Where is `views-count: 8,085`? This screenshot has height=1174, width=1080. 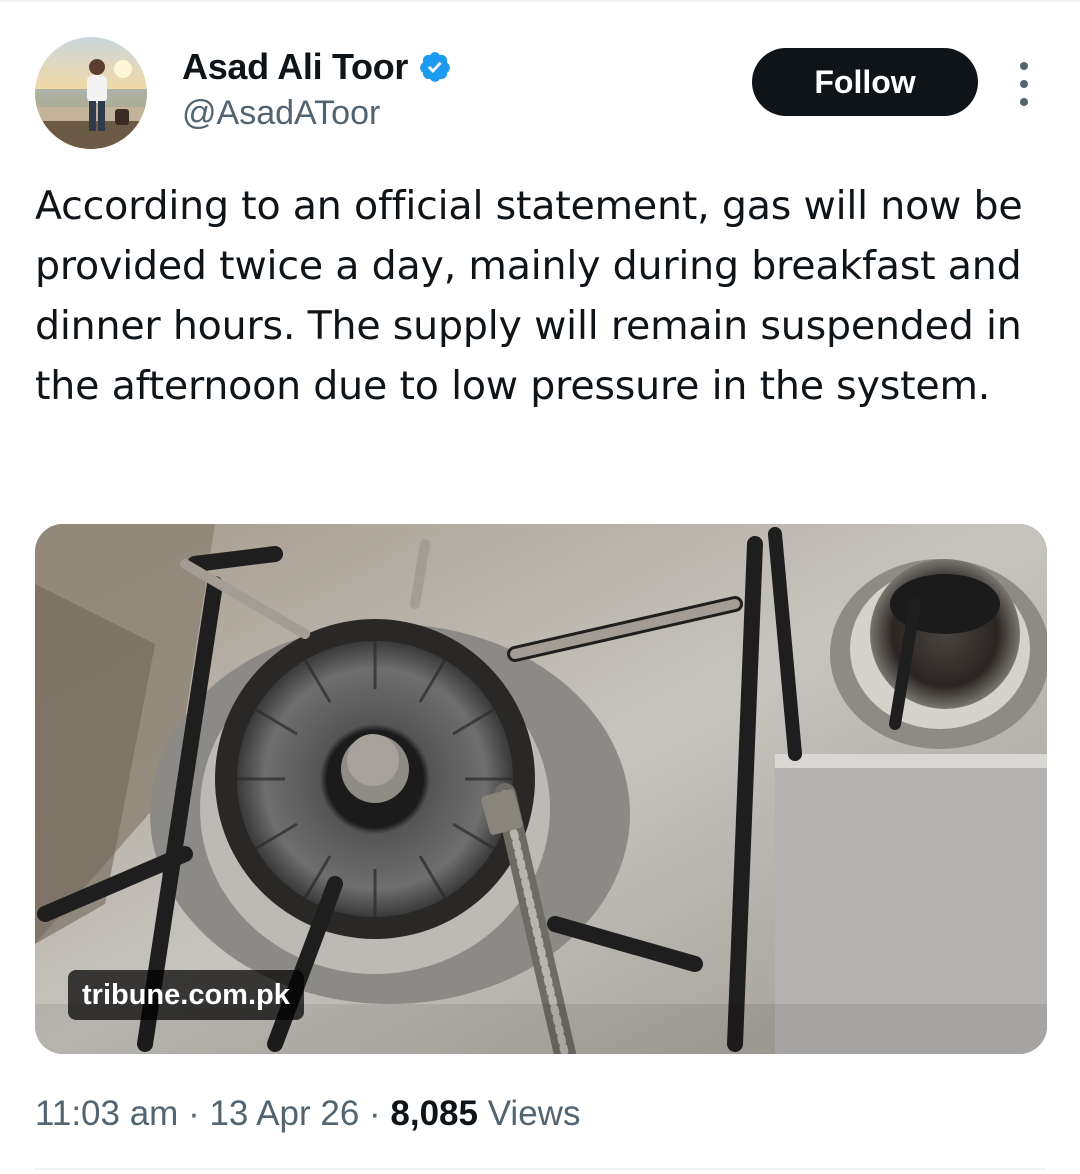 views-count: 8,085 is located at coordinates (434, 1113).